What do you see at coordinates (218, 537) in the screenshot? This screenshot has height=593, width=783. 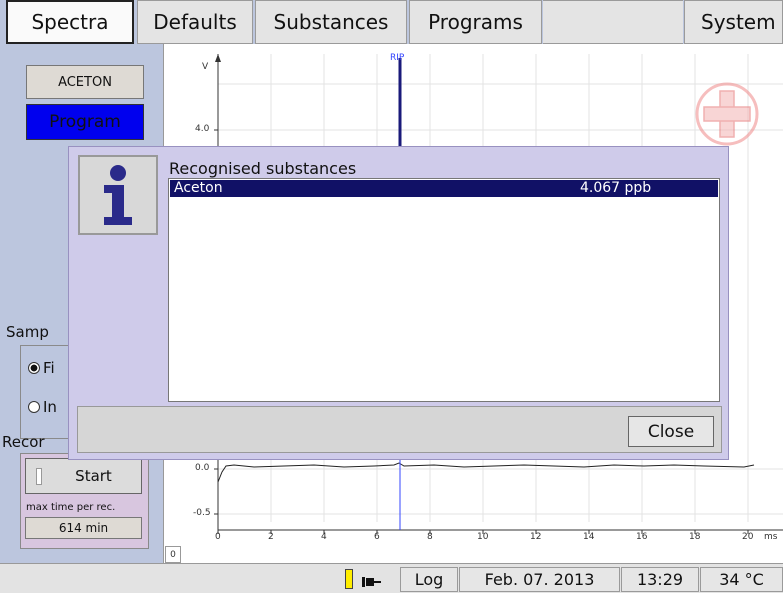 I see `x-tick-label: 0` at bounding box center [218, 537].